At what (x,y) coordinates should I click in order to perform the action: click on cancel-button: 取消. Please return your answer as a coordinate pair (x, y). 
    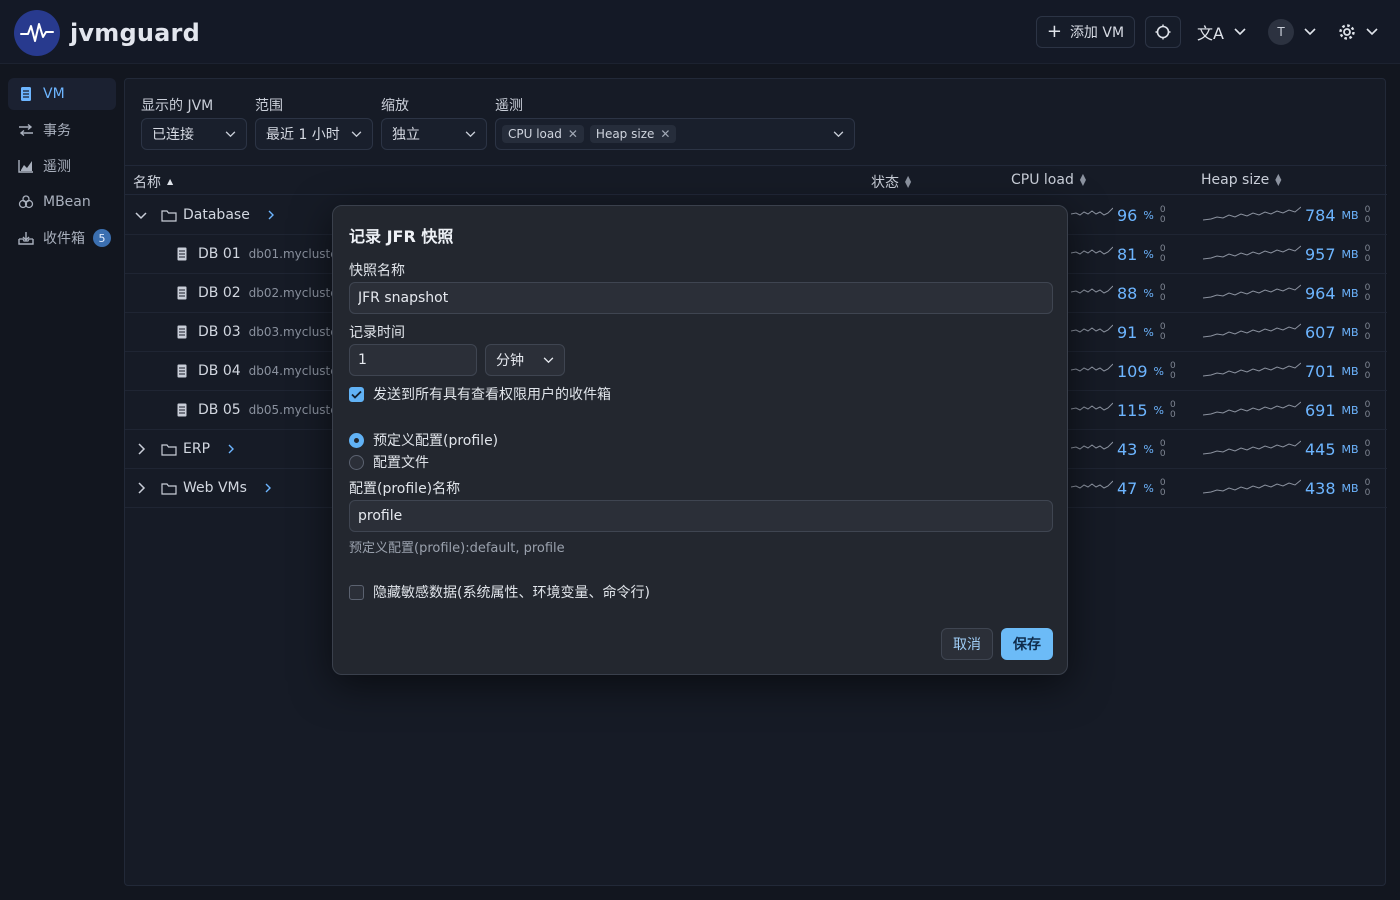
    Looking at the image, I should click on (967, 644).